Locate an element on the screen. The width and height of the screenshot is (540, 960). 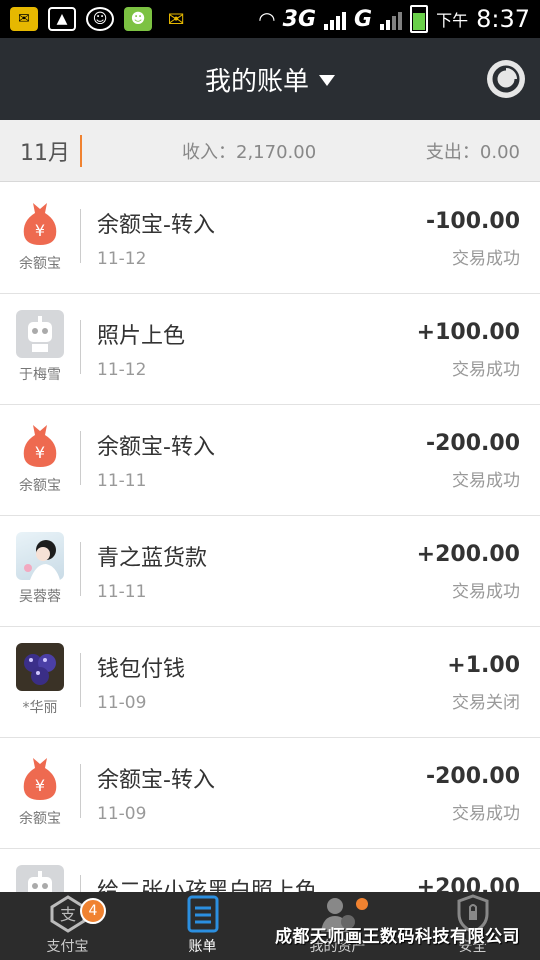
message-notification-icon: ✉ is located at coordinates (24, 19).